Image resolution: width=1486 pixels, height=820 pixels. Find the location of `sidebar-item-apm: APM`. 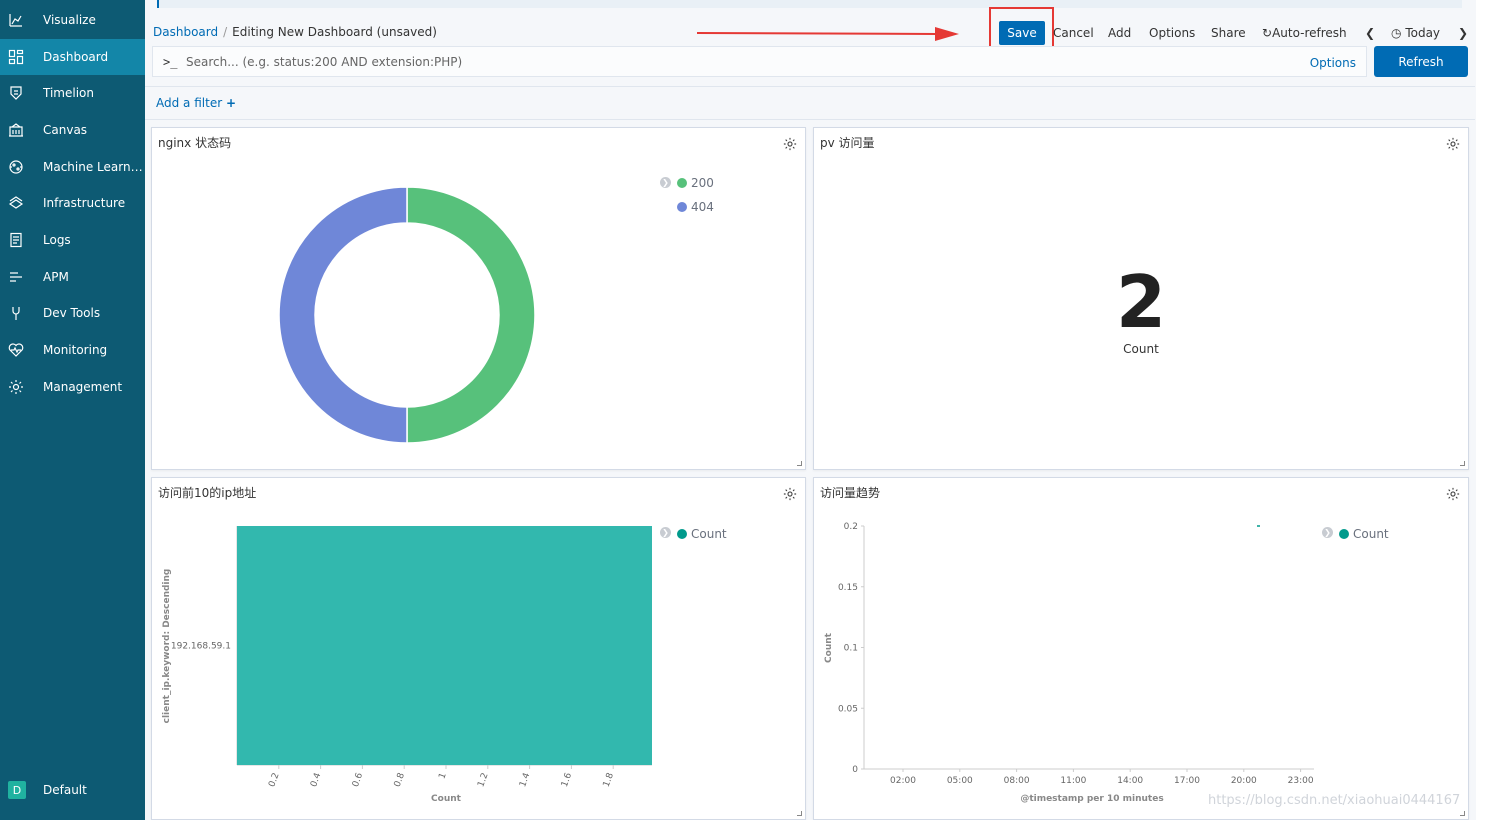

sidebar-item-apm: APM is located at coordinates (72, 277).